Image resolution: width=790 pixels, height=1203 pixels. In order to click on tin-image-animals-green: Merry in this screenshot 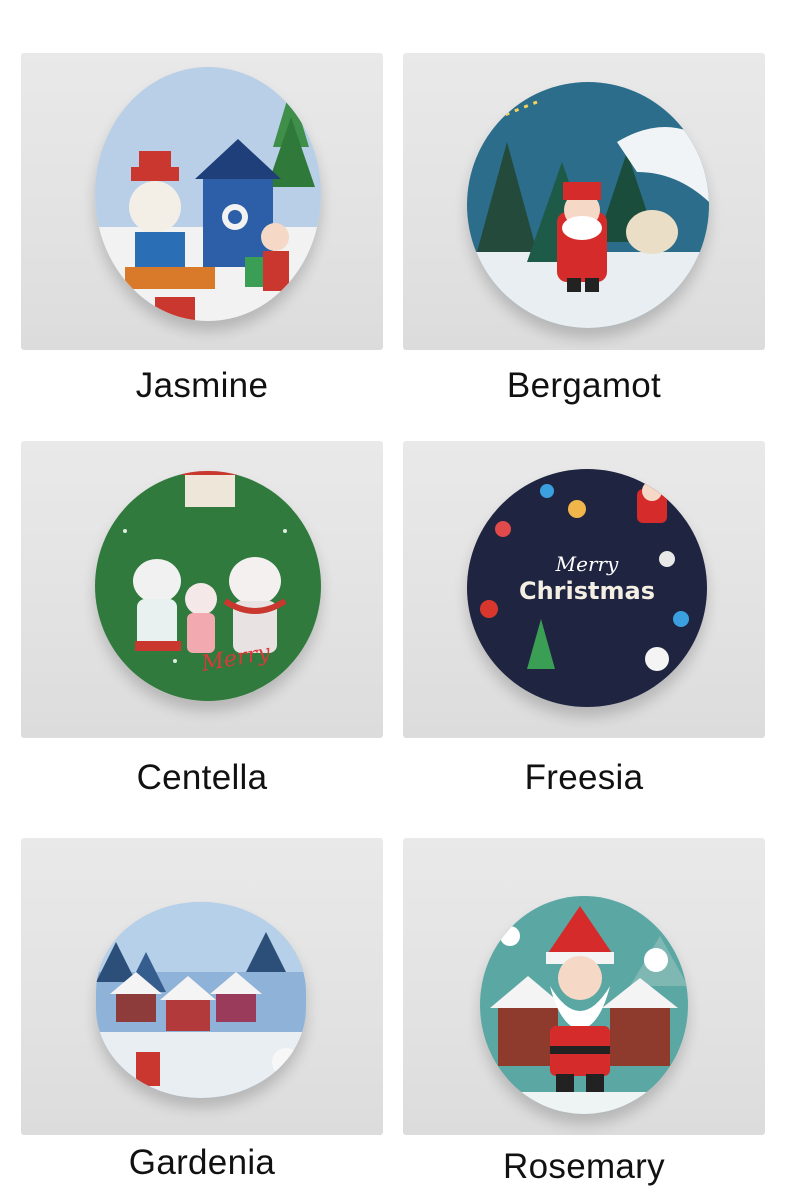, I will do `click(208, 586)`.